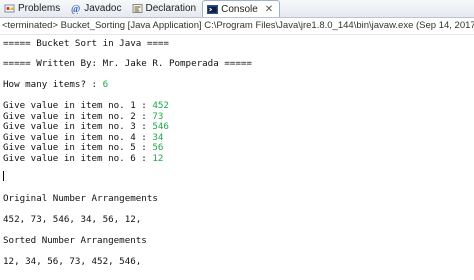 The height and width of the screenshot is (280, 474). I want to click on tab-javadoc: @ Javadoc, so click(96, 8).